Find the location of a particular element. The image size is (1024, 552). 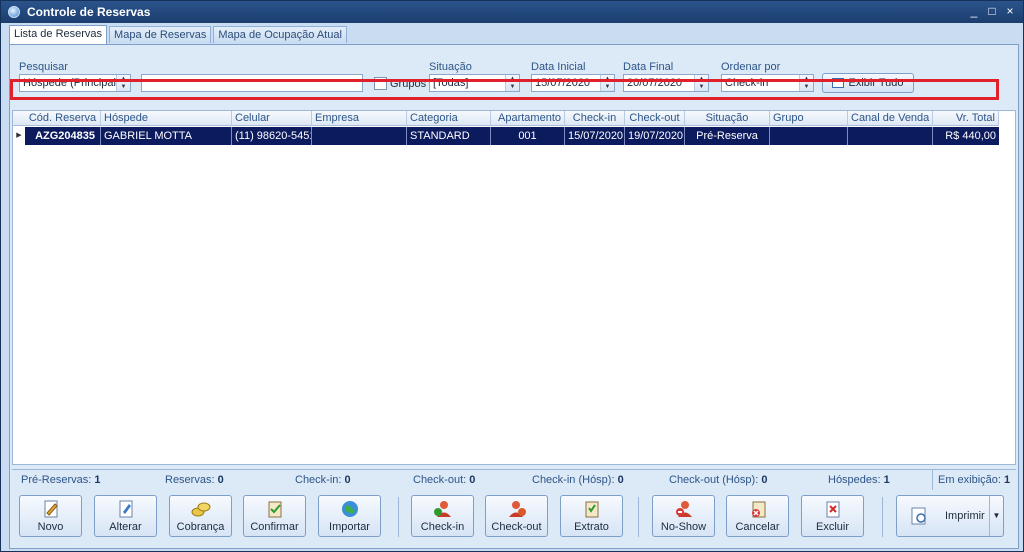

print-preview-icon is located at coordinates (920, 516).